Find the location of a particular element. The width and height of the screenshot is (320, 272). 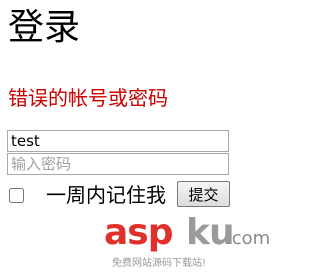

watermark-tagline: 免费网站源码下载站! is located at coordinates (159, 263).